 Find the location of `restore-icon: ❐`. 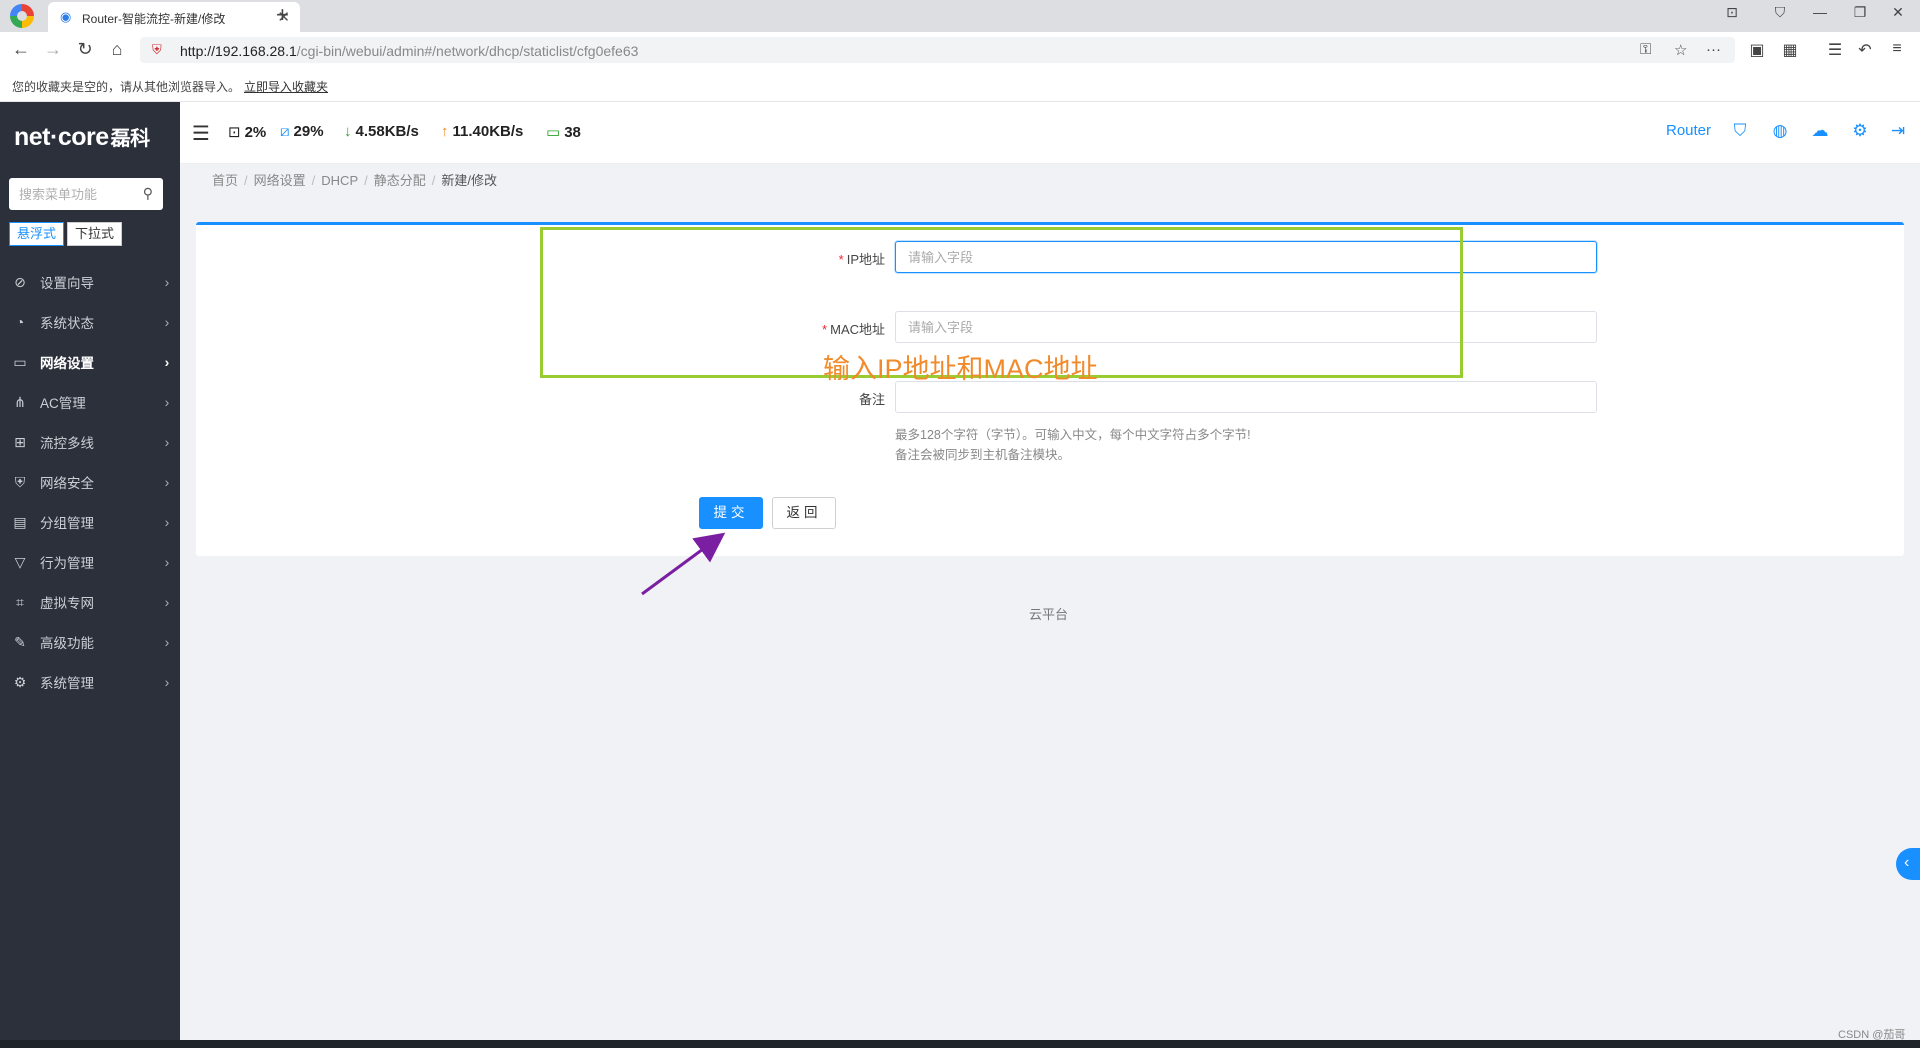

restore-icon: ❐ is located at coordinates (1860, 12).